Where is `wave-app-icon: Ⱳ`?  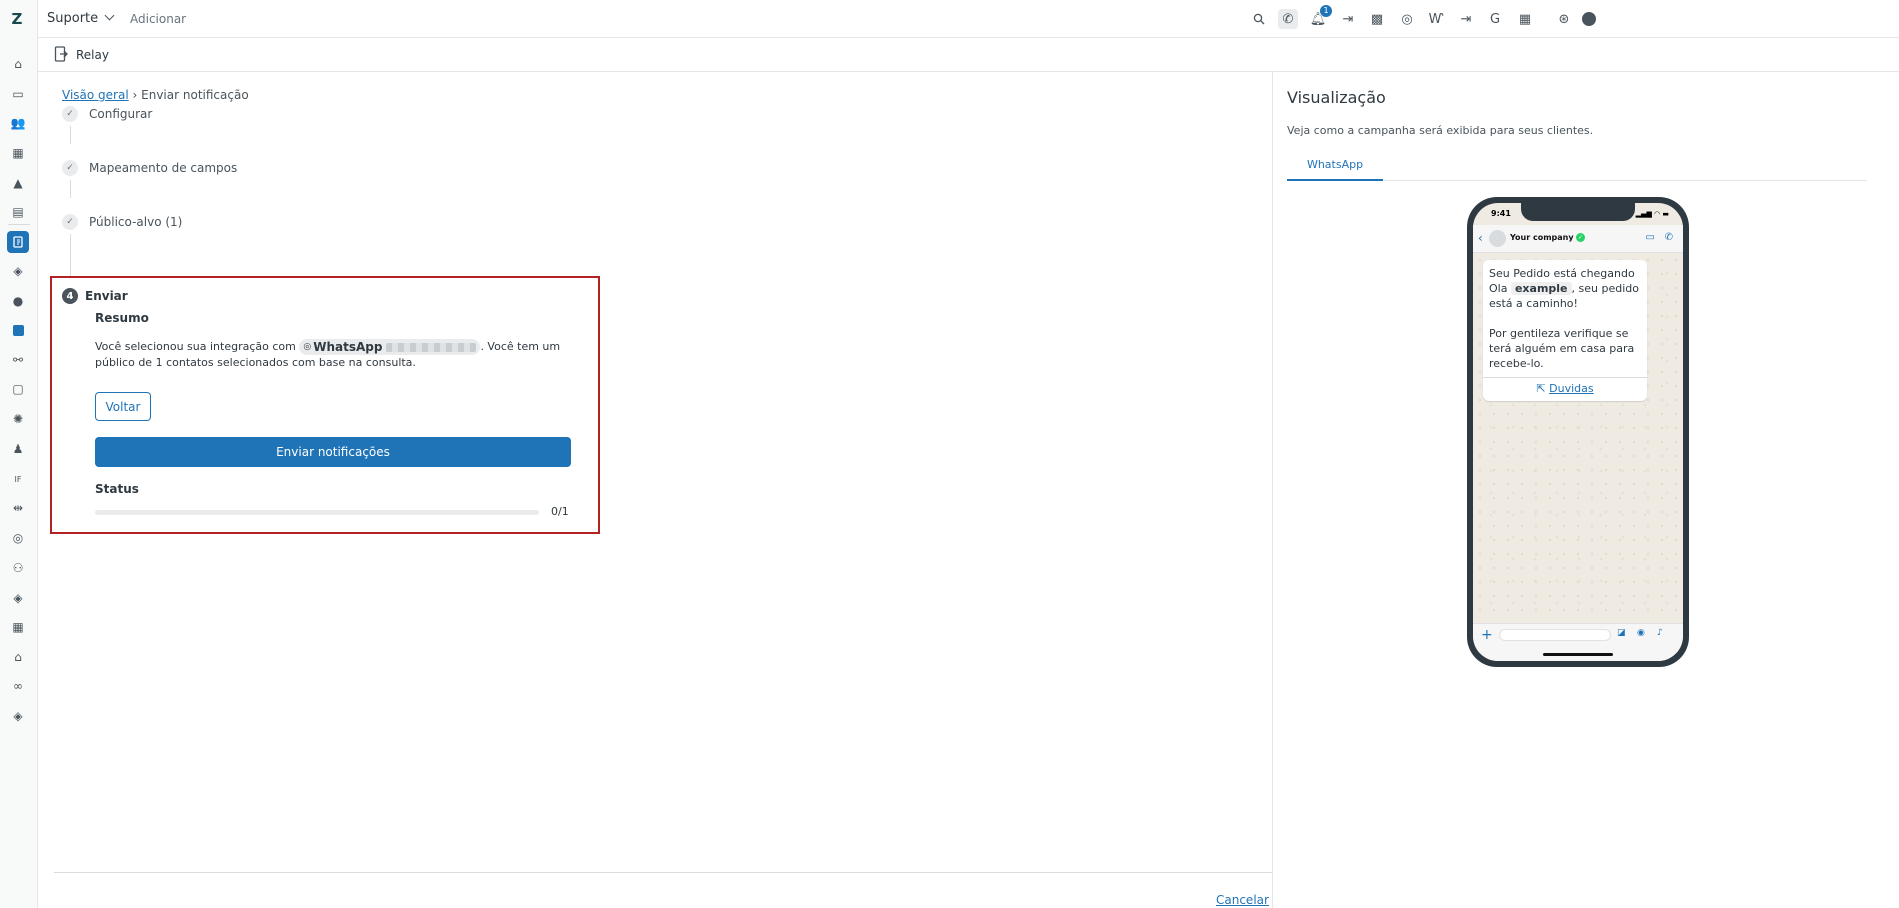
wave-app-icon: Ⱳ is located at coordinates (1436, 19).